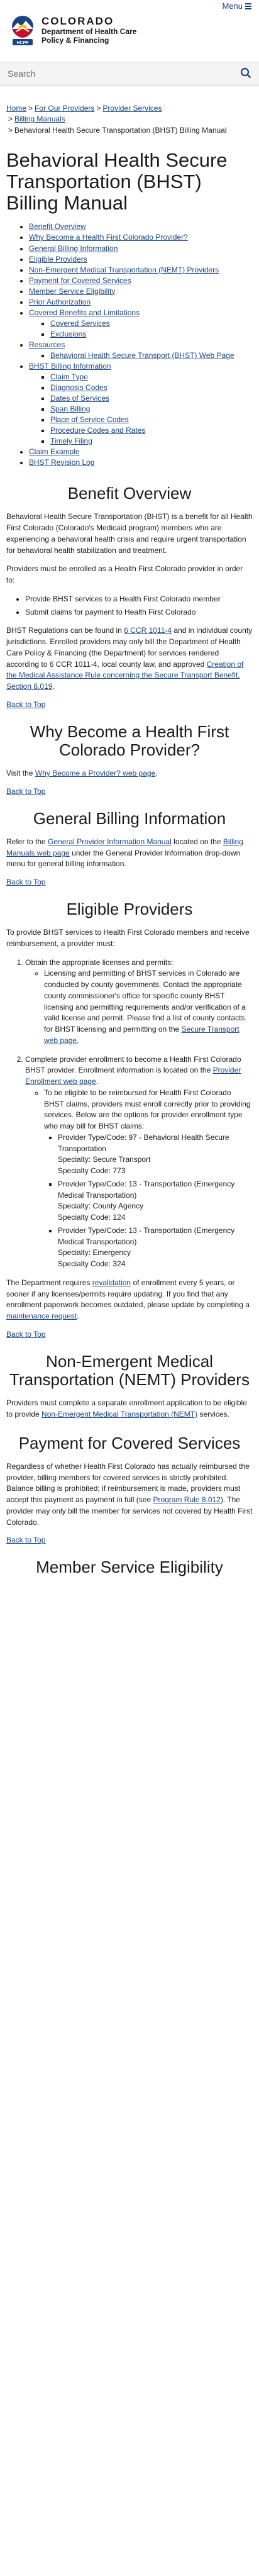 This screenshot has width=259, height=2576. What do you see at coordinates (23, 43) in the screenshot?
I see `logo-badge-text: HCPF` at bounding box center [23, 43].